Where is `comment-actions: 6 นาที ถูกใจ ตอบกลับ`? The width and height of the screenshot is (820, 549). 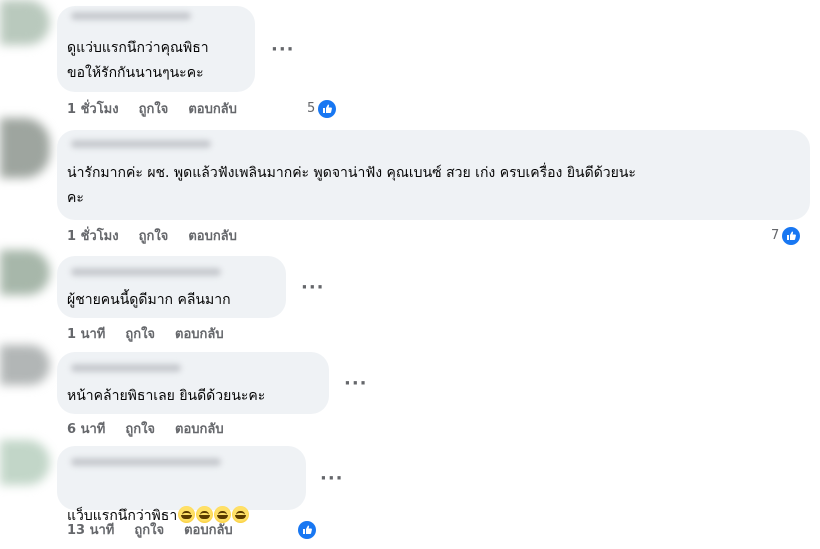
comment-actions: 6 นาที ถูกใจ ตอบกลับ is located at coordinates (145, 430).